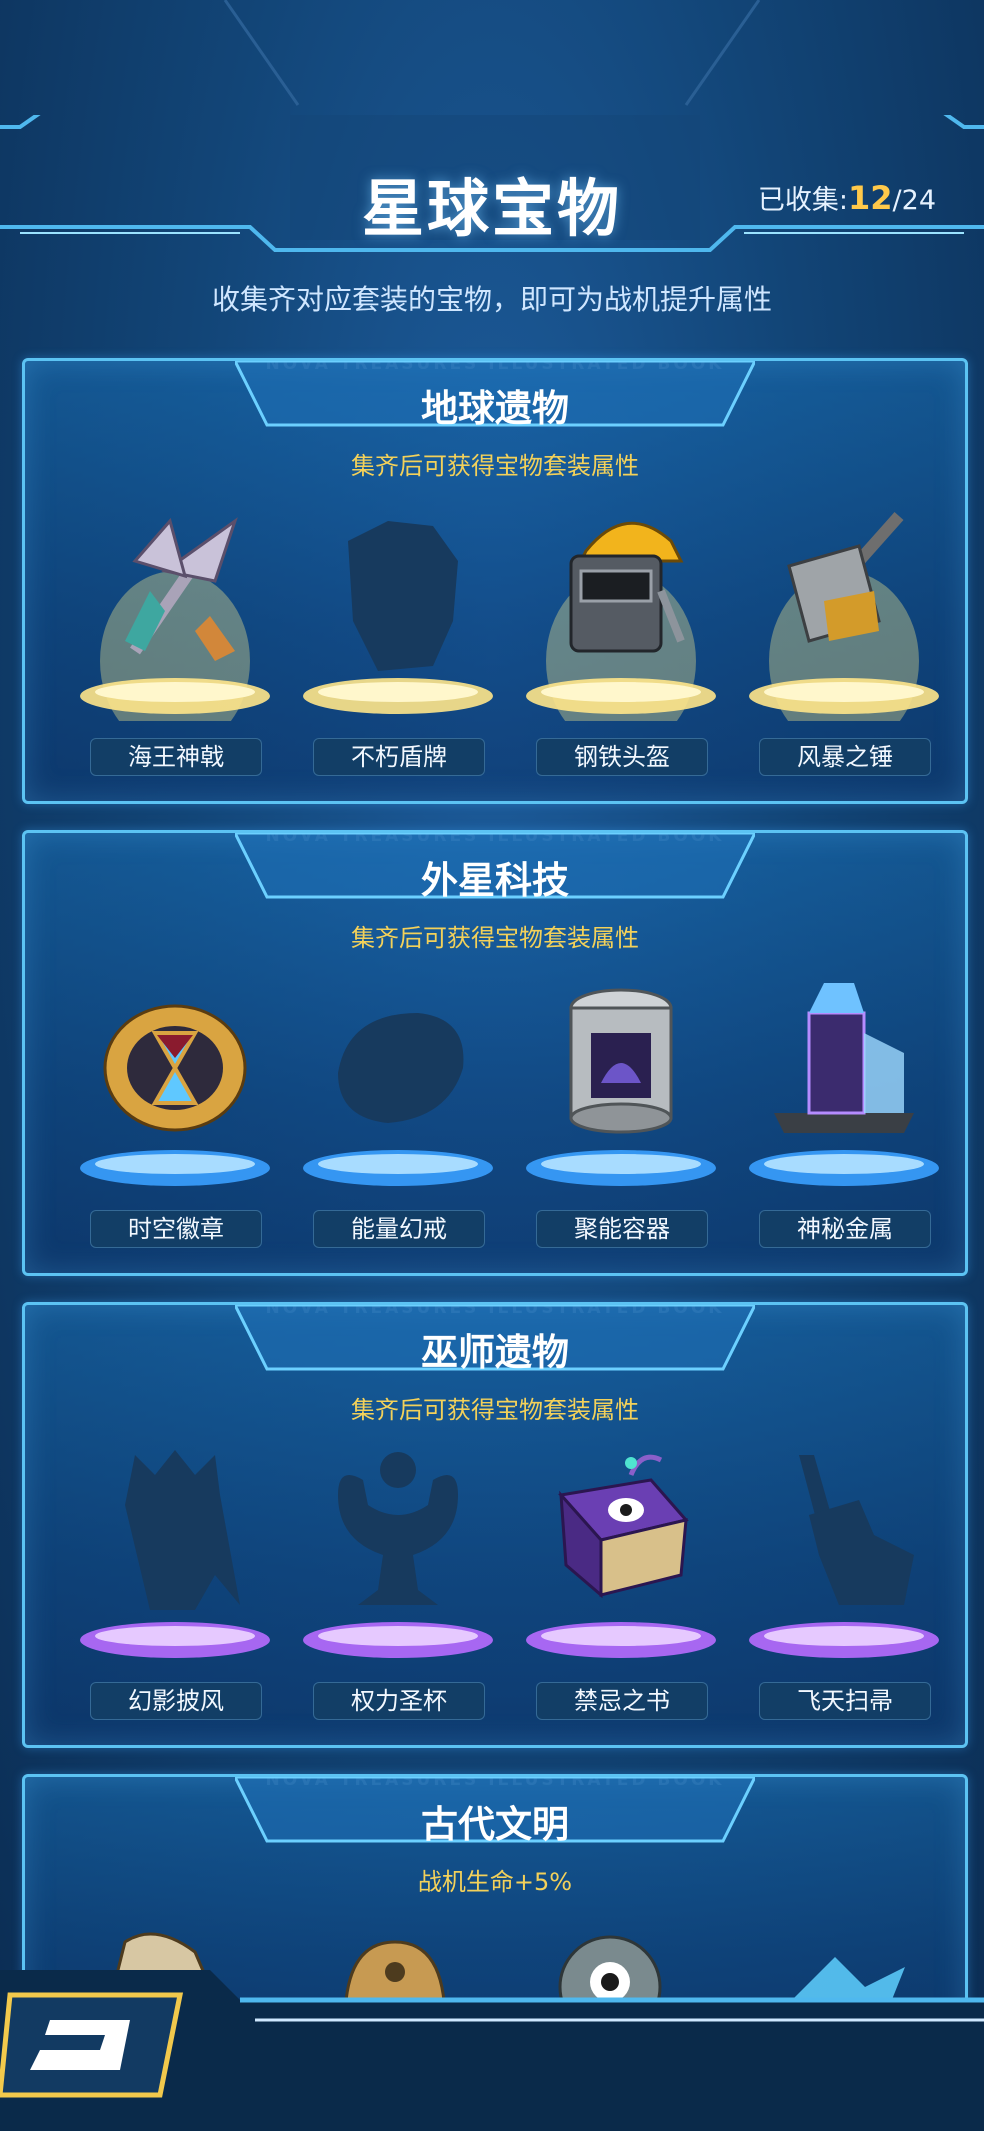 Image resolution: width=984 pixels, height=2131 pixels. Describe the element at coordinates (399, 1229) in the screenshot. I see `treasure-name: 能量幻戒` at that location.